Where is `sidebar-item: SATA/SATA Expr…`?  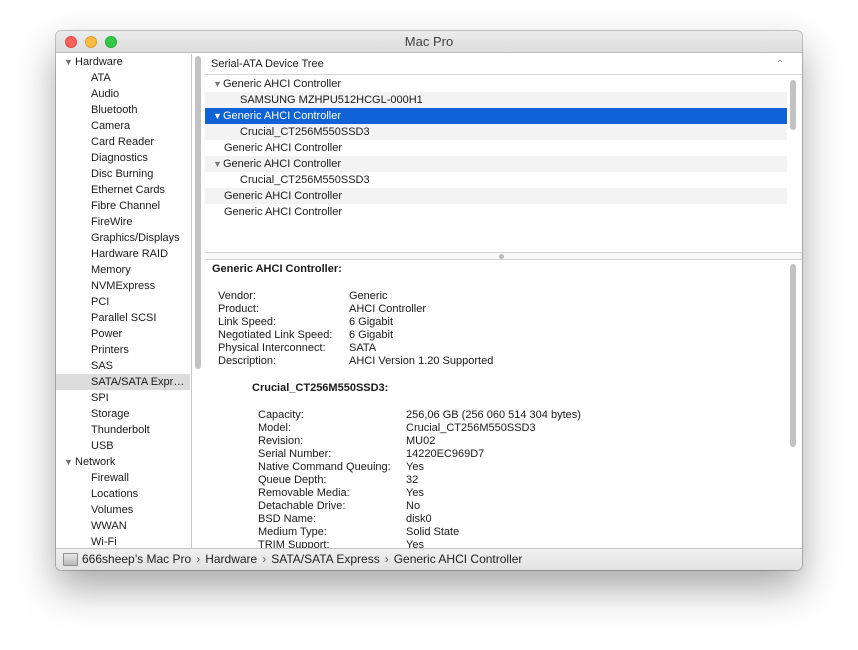
sidebar-item: SATA/SATA Expr… is located at coordinates (123, 382).